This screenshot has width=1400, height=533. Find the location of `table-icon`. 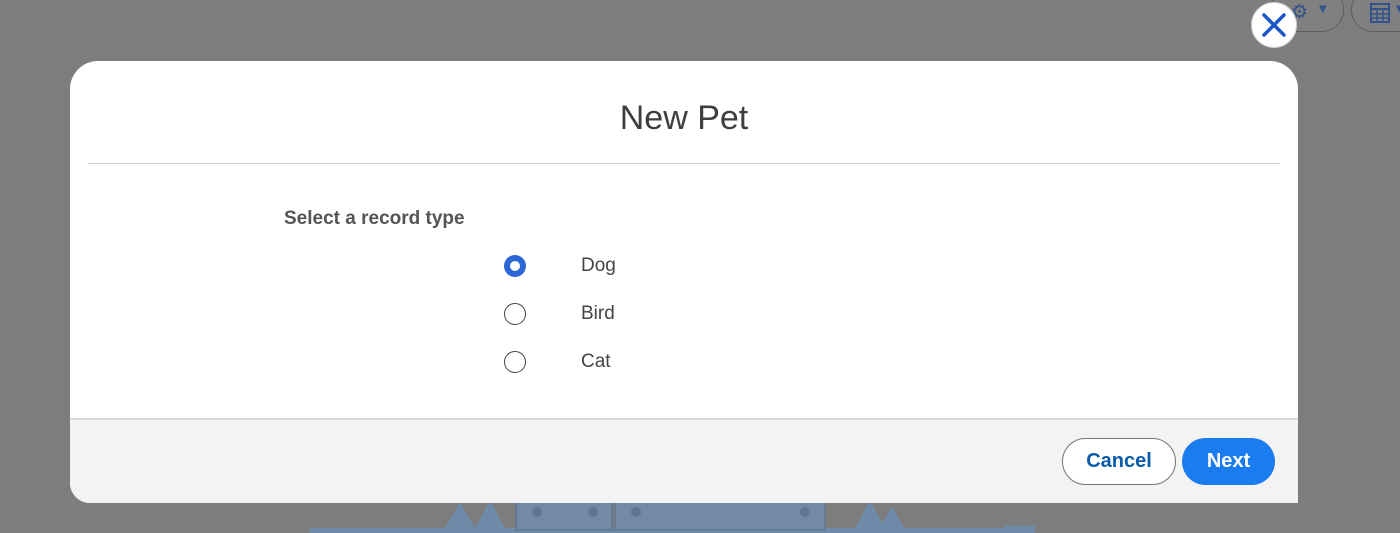

table-icon is located at coordinates (1380, 13).